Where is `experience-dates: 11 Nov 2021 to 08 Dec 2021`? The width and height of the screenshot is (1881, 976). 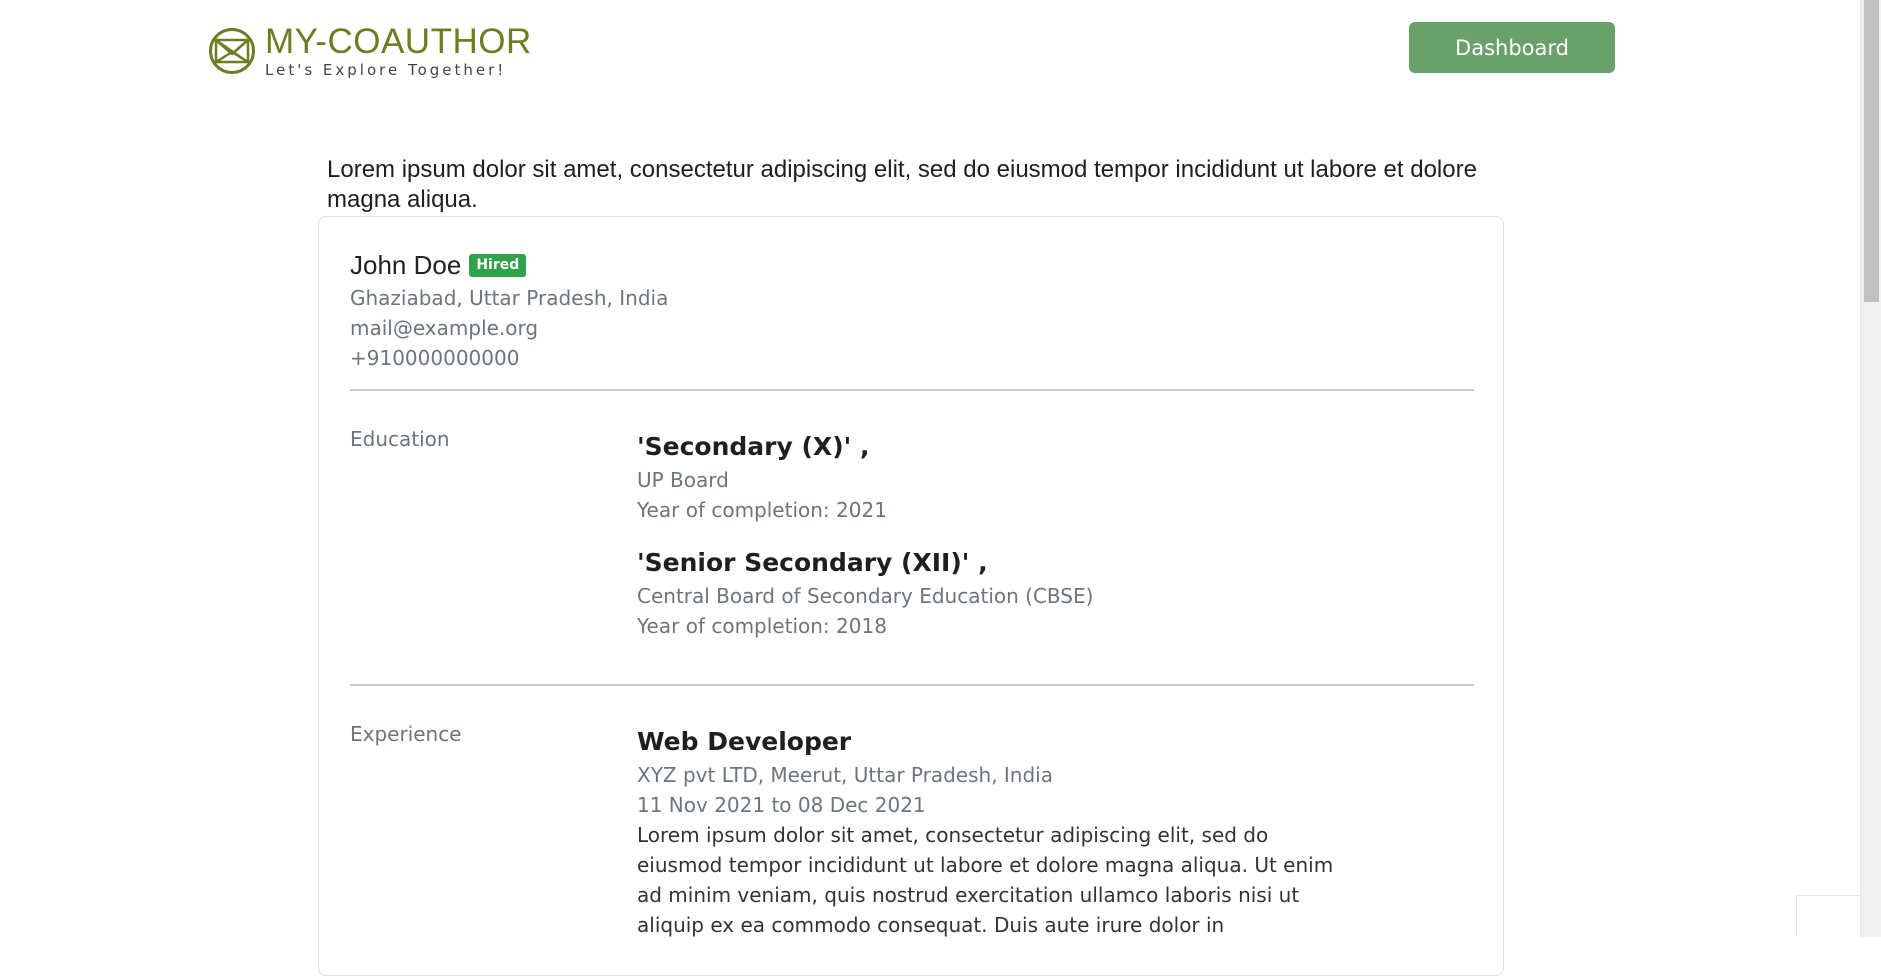
experience-dates: 11 Nov 2021 to 08 Dec 2021 is located at coordinates (987, 805).